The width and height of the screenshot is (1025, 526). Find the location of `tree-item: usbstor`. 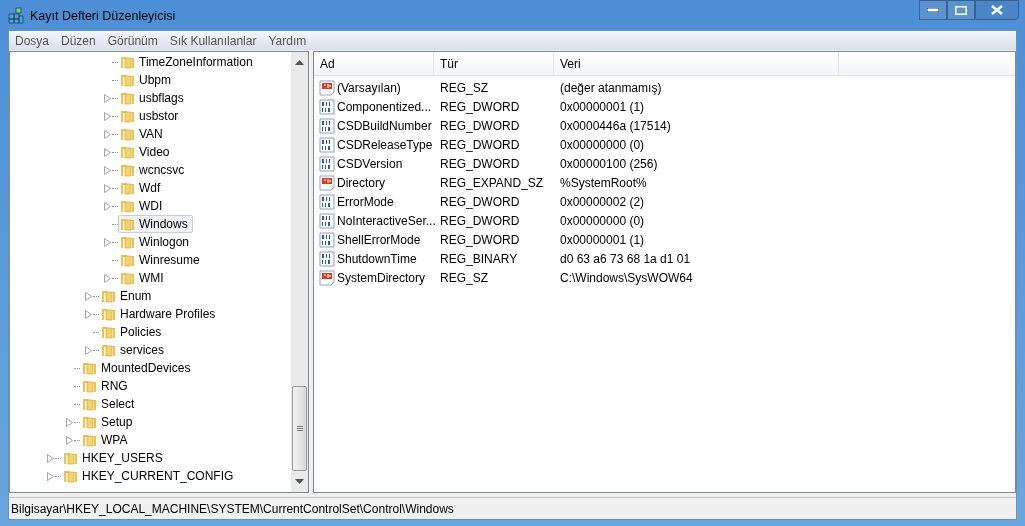

tree-item: usbstor is located at coordinates (151, 116).